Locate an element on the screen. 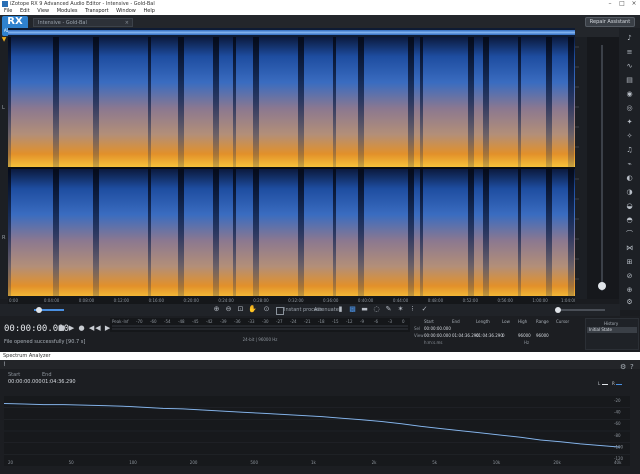 The width and height of the screenshot is (640, 474). meter-tick-label: -3 is located at coordinates (390, 321).